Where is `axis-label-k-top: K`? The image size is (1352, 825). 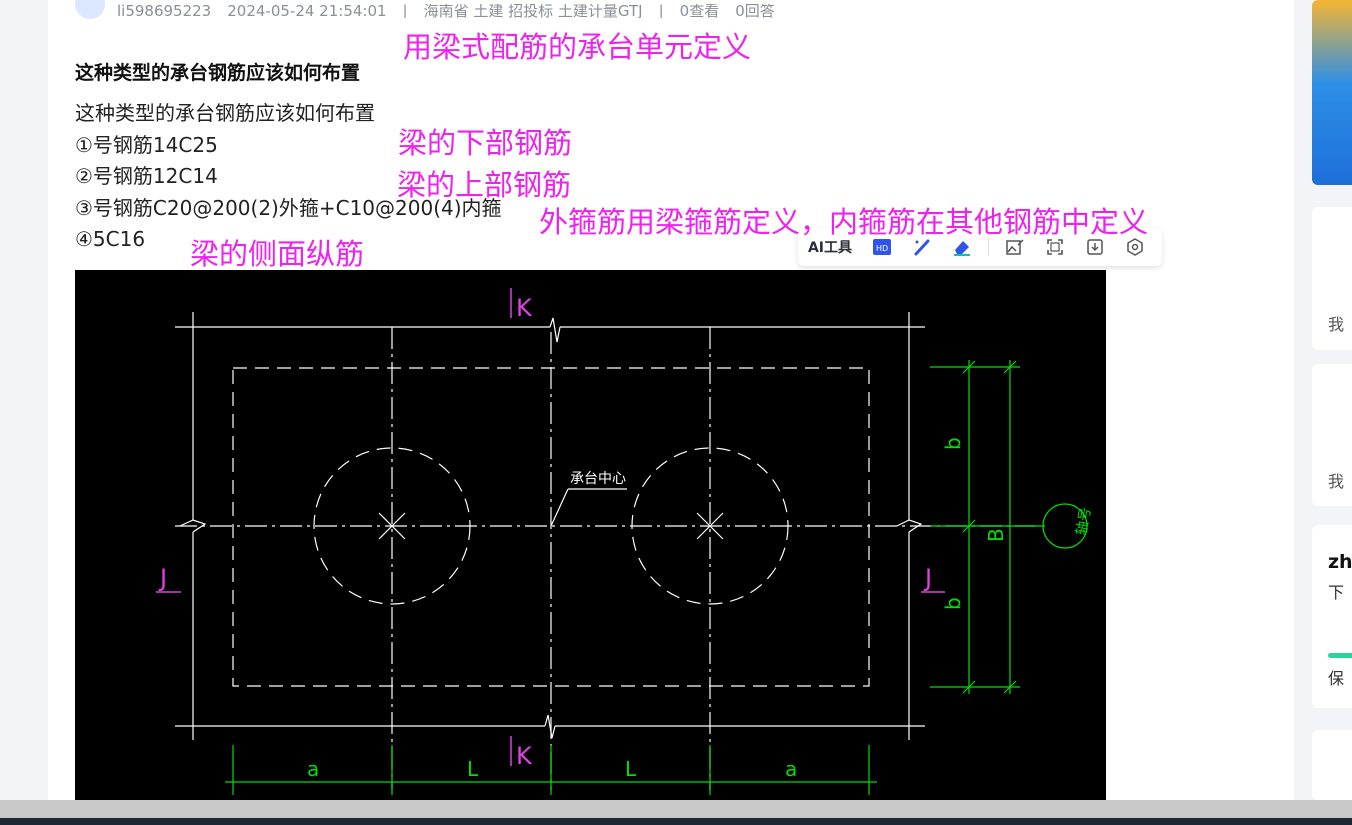 axis-label-k-top: K is located at coordinates (524, 308).